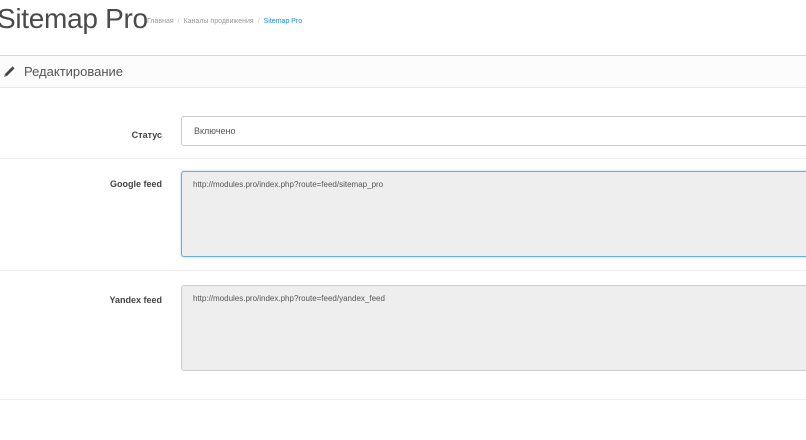  Describe the element at coordinates (135, 184) in the screenshot. I see `google-feed-label: Google feed` at that location.